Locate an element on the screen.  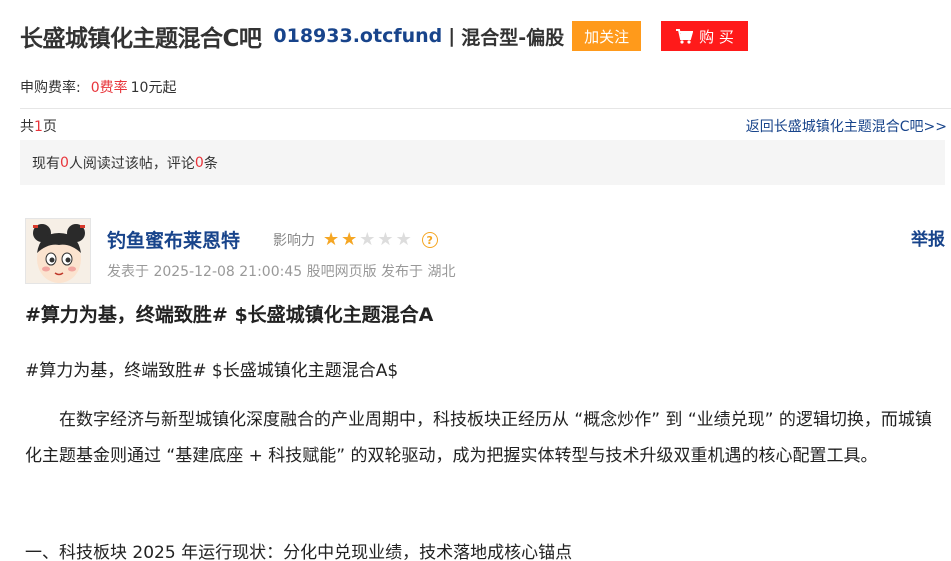
divider is located at coordinates (485, 108).